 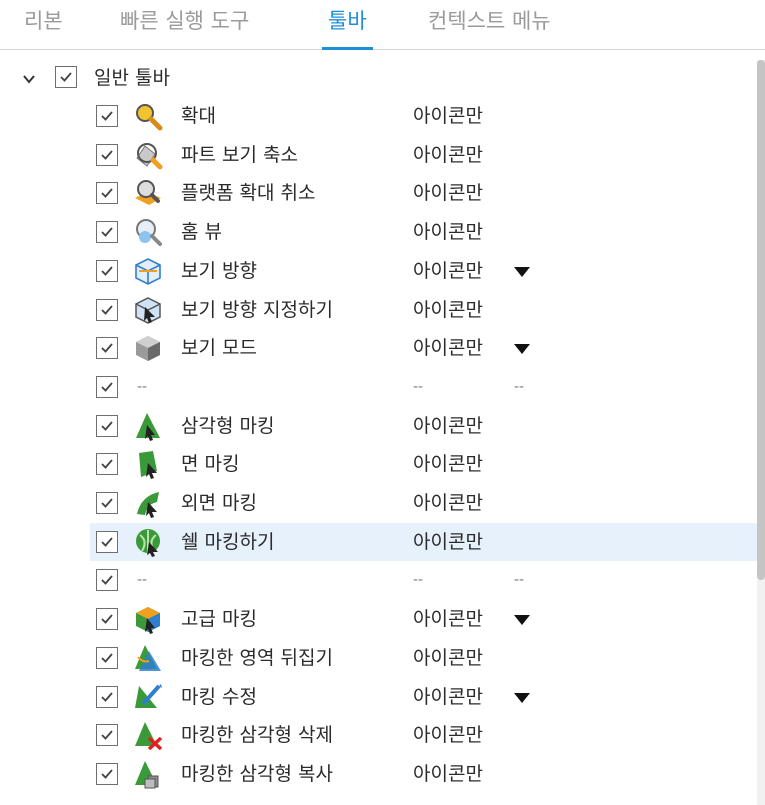 What do you see at coordinates (148, 657) in the screenshot?
I see `invert-marking-icon` at bounding box center [148, 657].